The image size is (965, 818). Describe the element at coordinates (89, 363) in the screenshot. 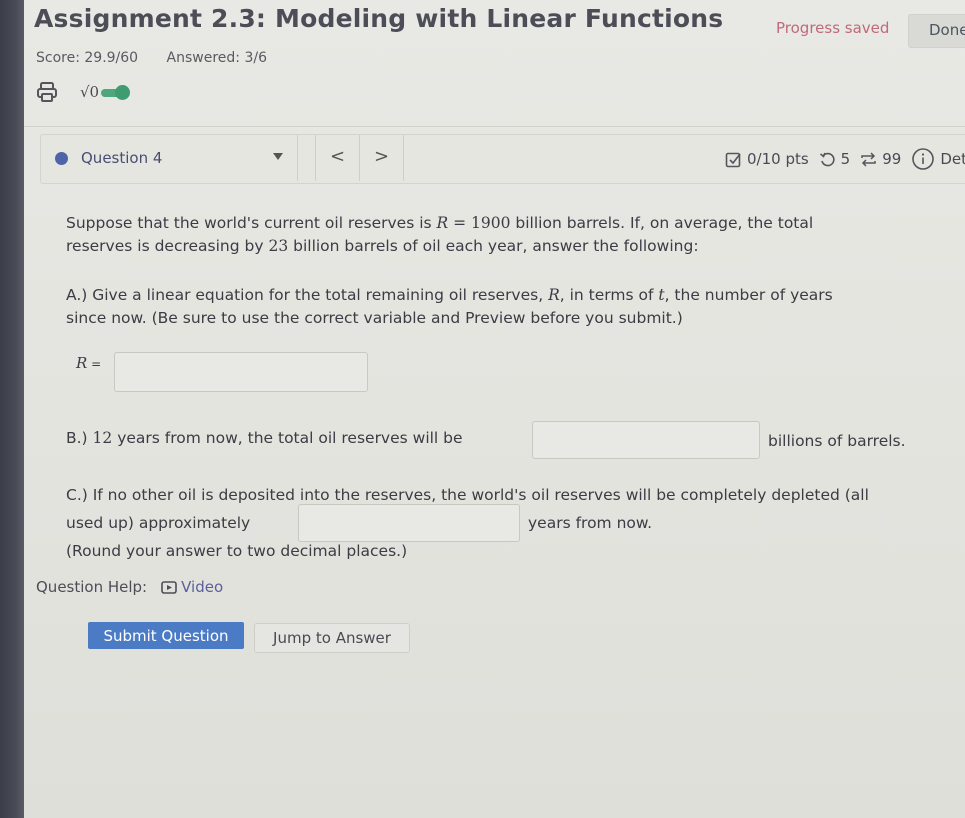

I see `part-a-answer-row: R =` at that location.